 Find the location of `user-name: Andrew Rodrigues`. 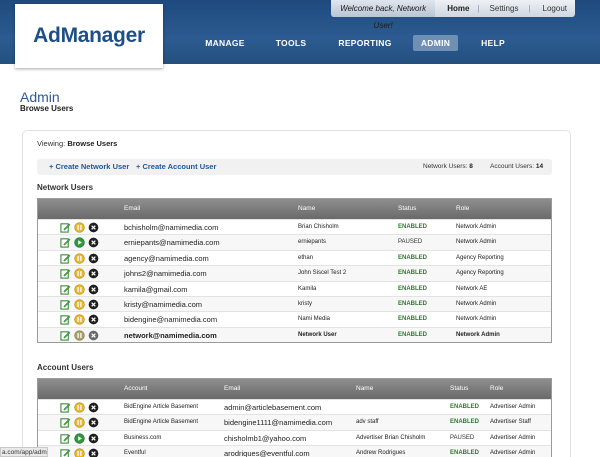

user-name: Andrew Rodrigues is located at coordinates (381, 453).